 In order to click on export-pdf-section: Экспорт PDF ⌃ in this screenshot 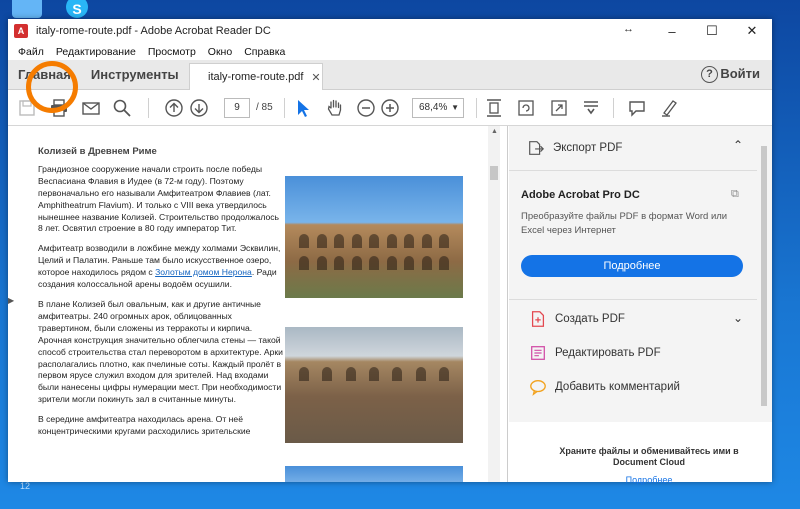, I will do `click(633, 148)`.